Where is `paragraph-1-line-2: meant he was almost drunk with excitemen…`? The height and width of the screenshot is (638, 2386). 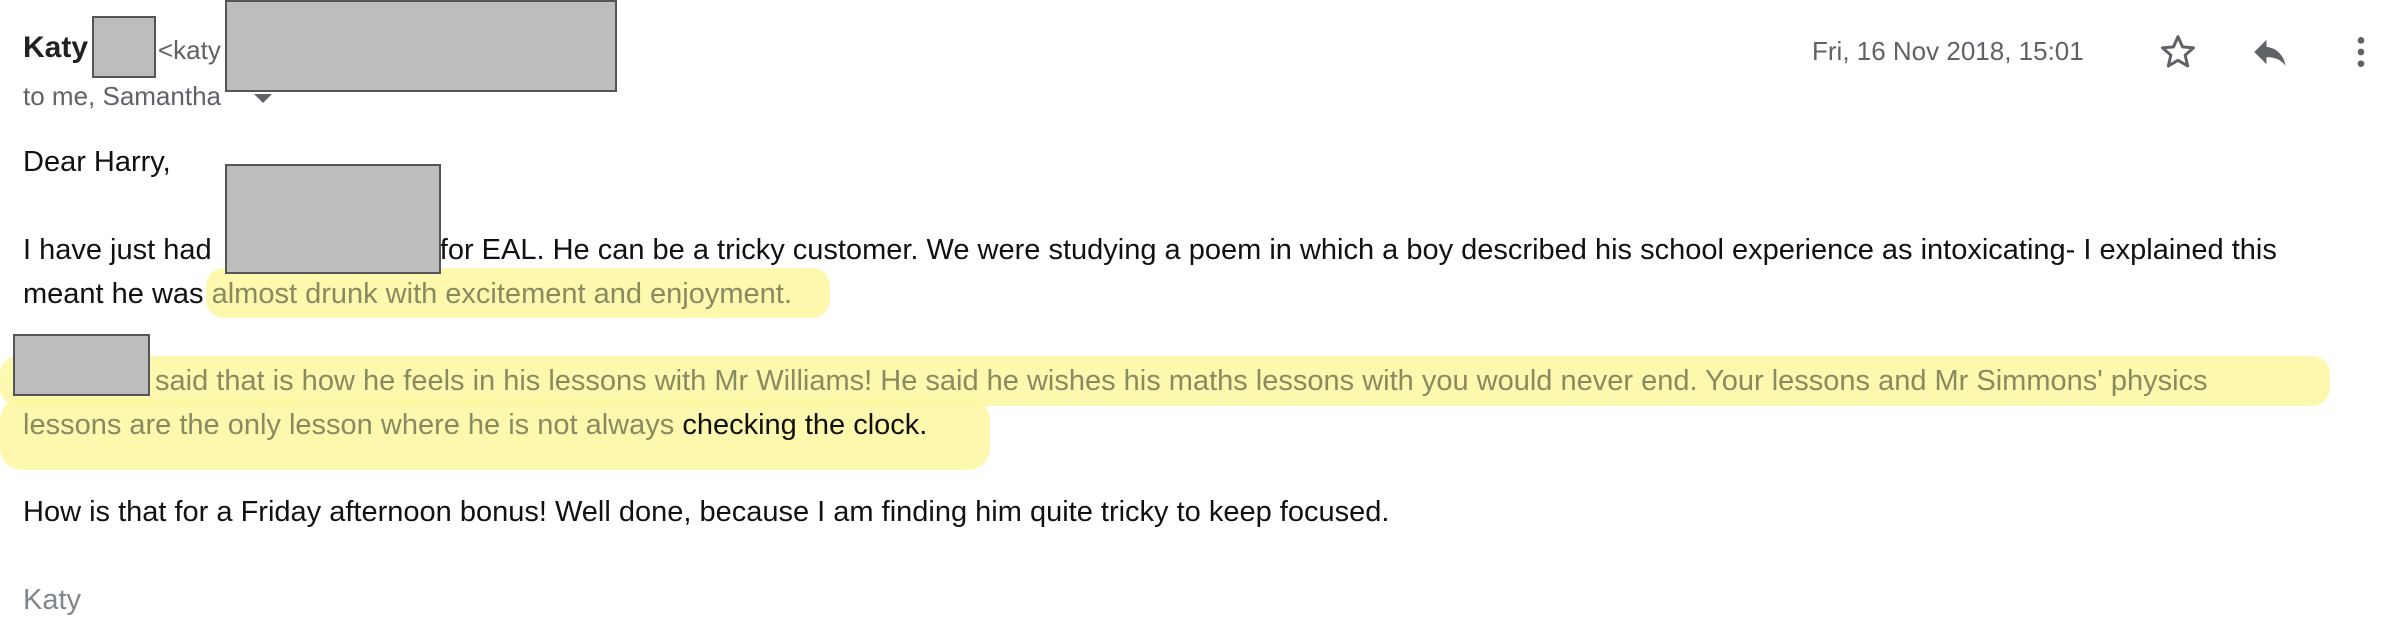 paragraph-1-line-2: meant he was almost drunk with excitemen… is located at coordinates (407, 294).